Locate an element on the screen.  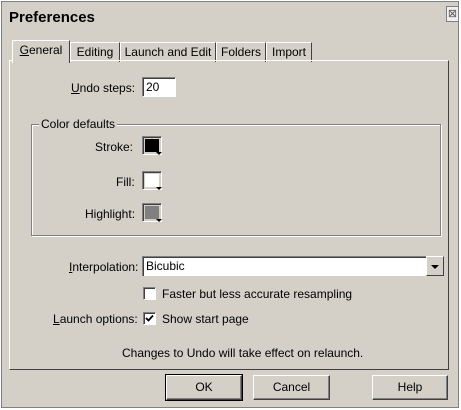
tab-folders-label: Folders is located at coordinates (240, 52).